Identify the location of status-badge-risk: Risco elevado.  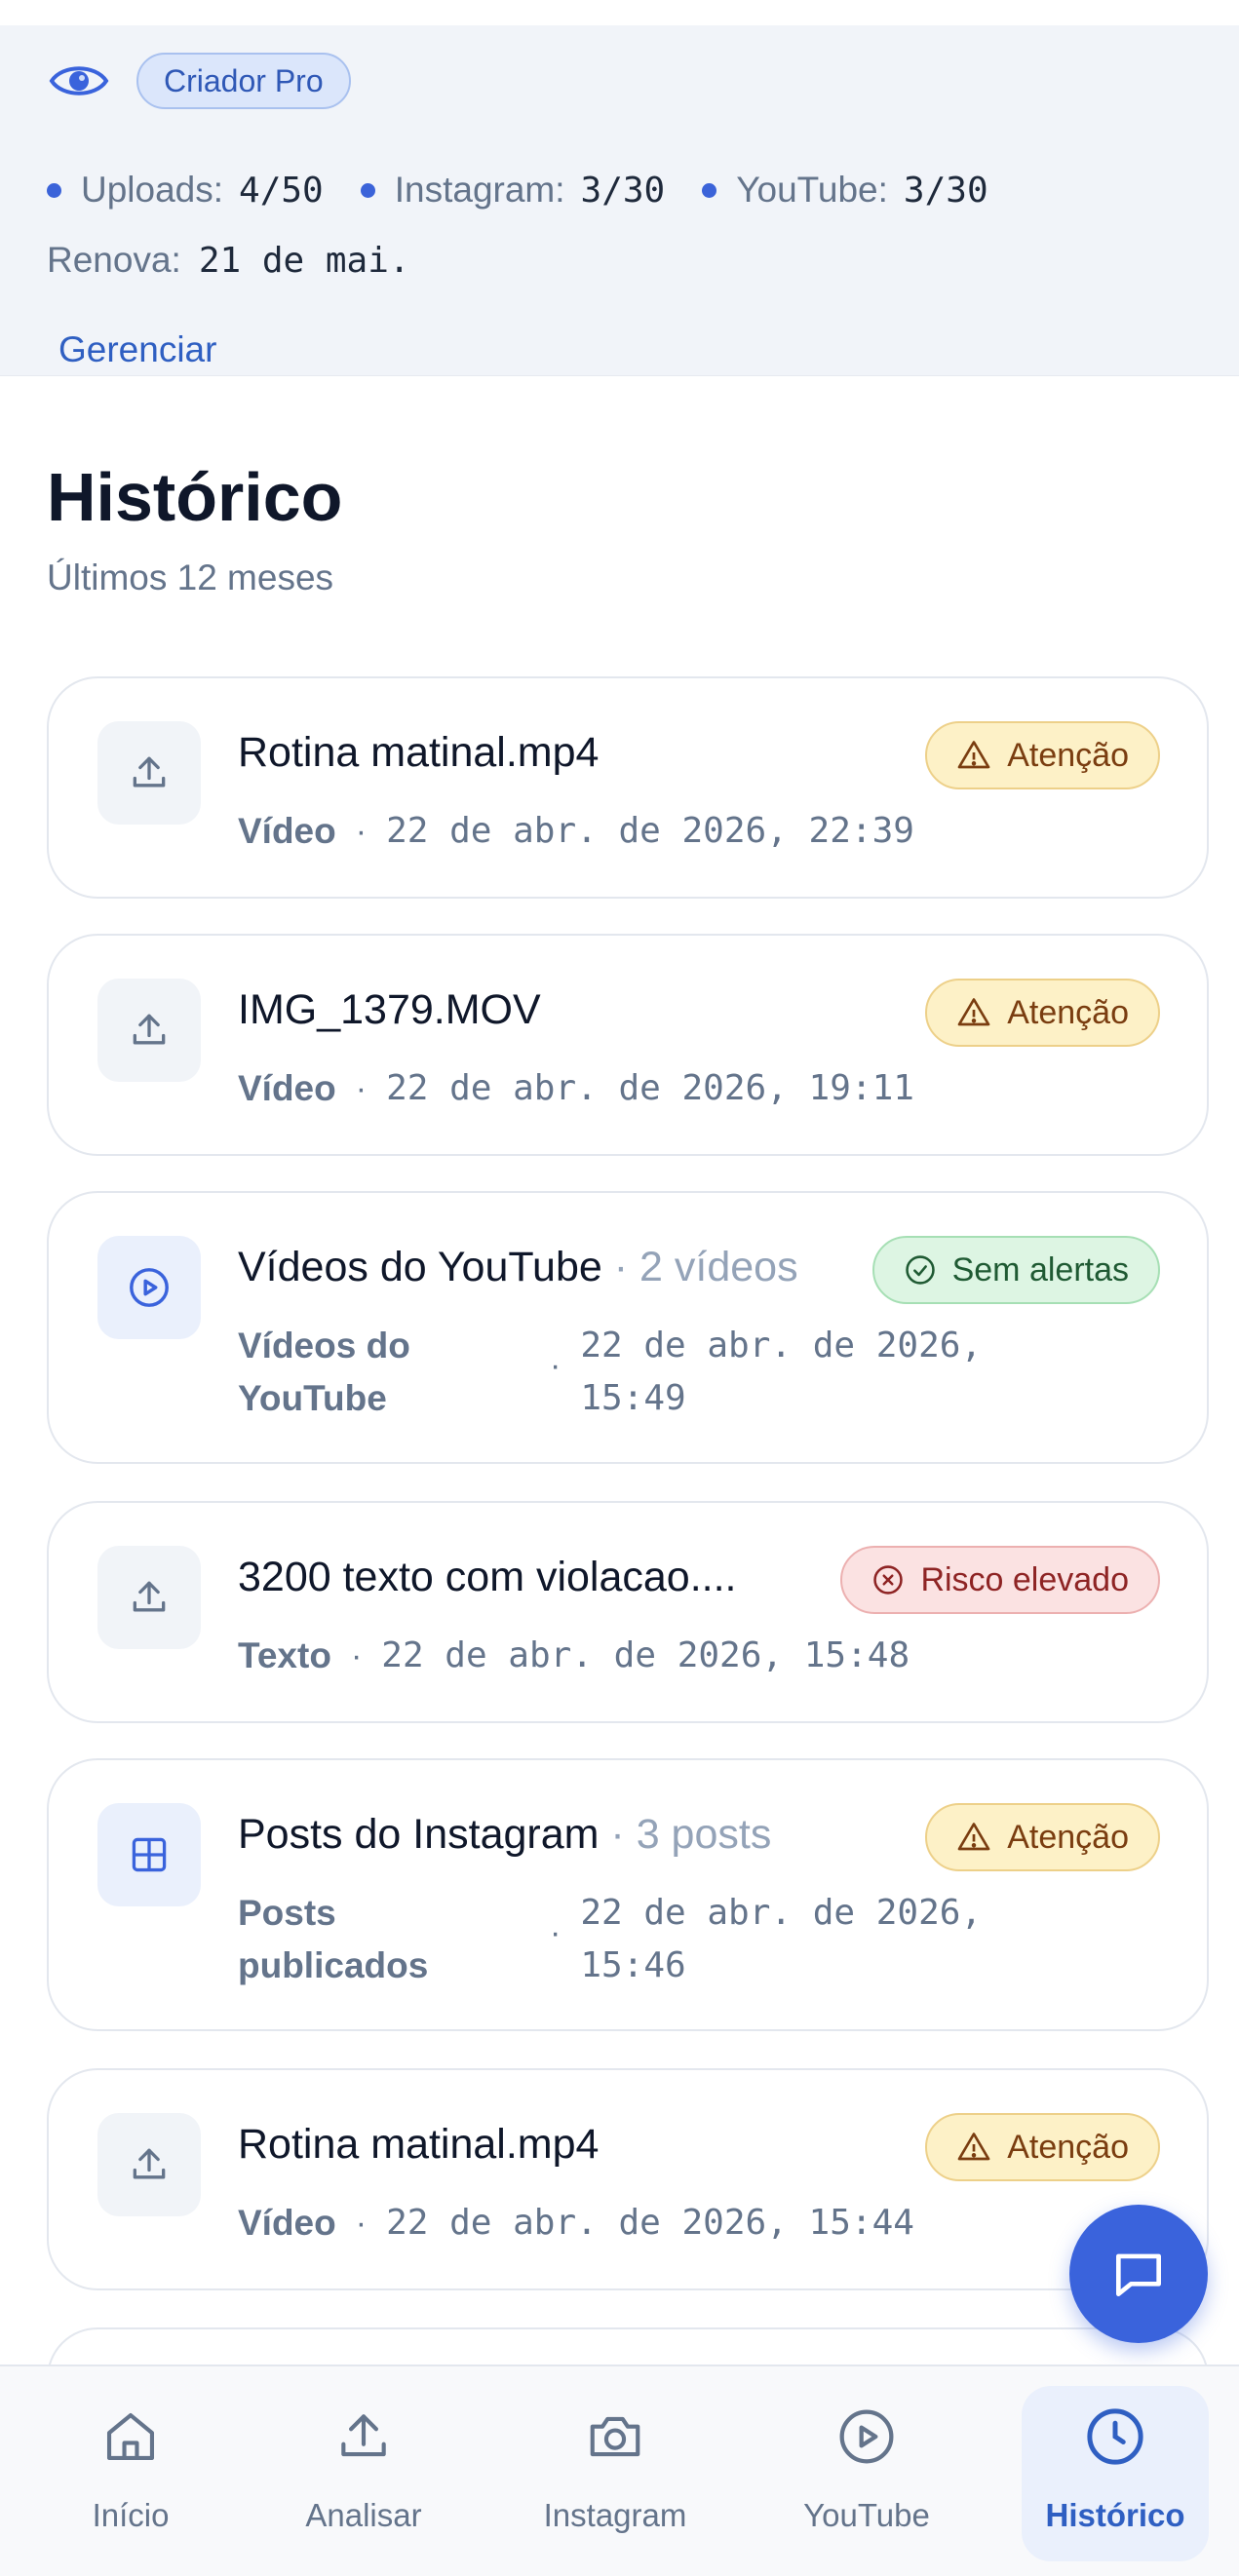
(1000, 1580).